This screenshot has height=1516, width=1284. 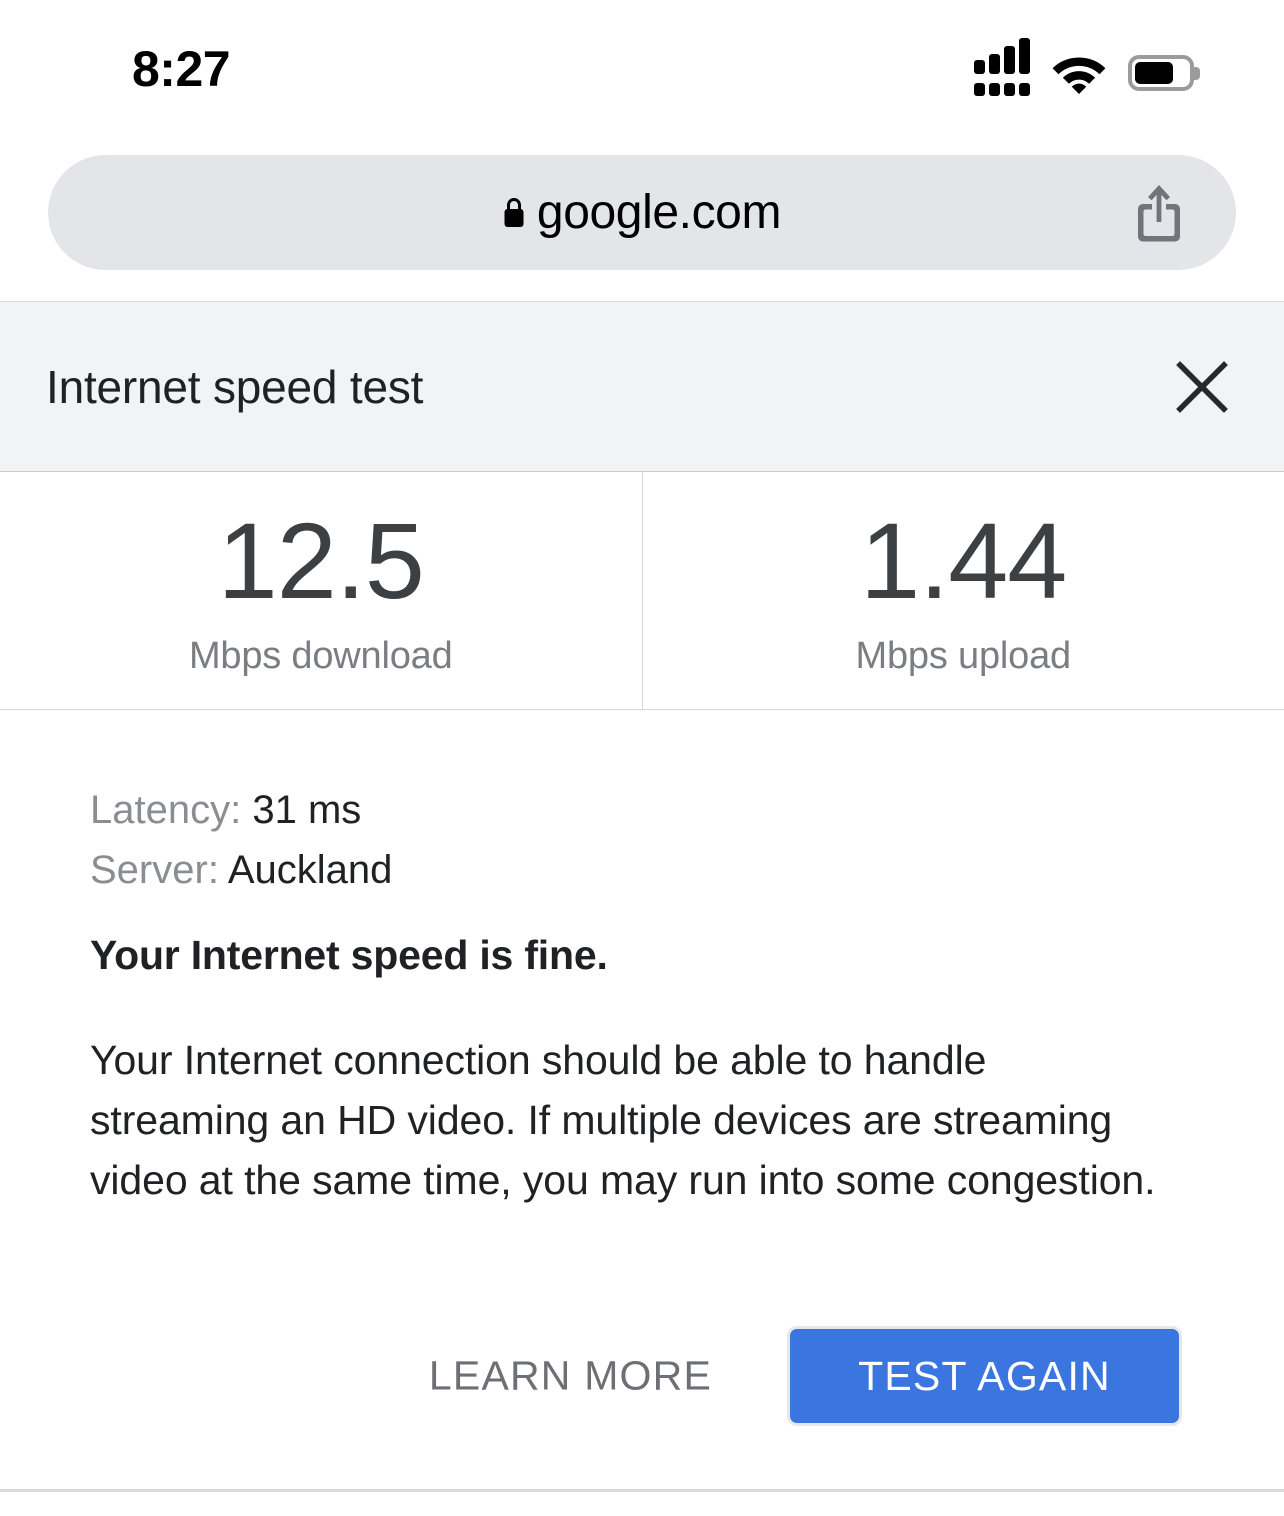 What do you see at coordinates (235, 386) in the screenshot?
I see `page-title: Internet speed test` at bounding box center [235, 386].